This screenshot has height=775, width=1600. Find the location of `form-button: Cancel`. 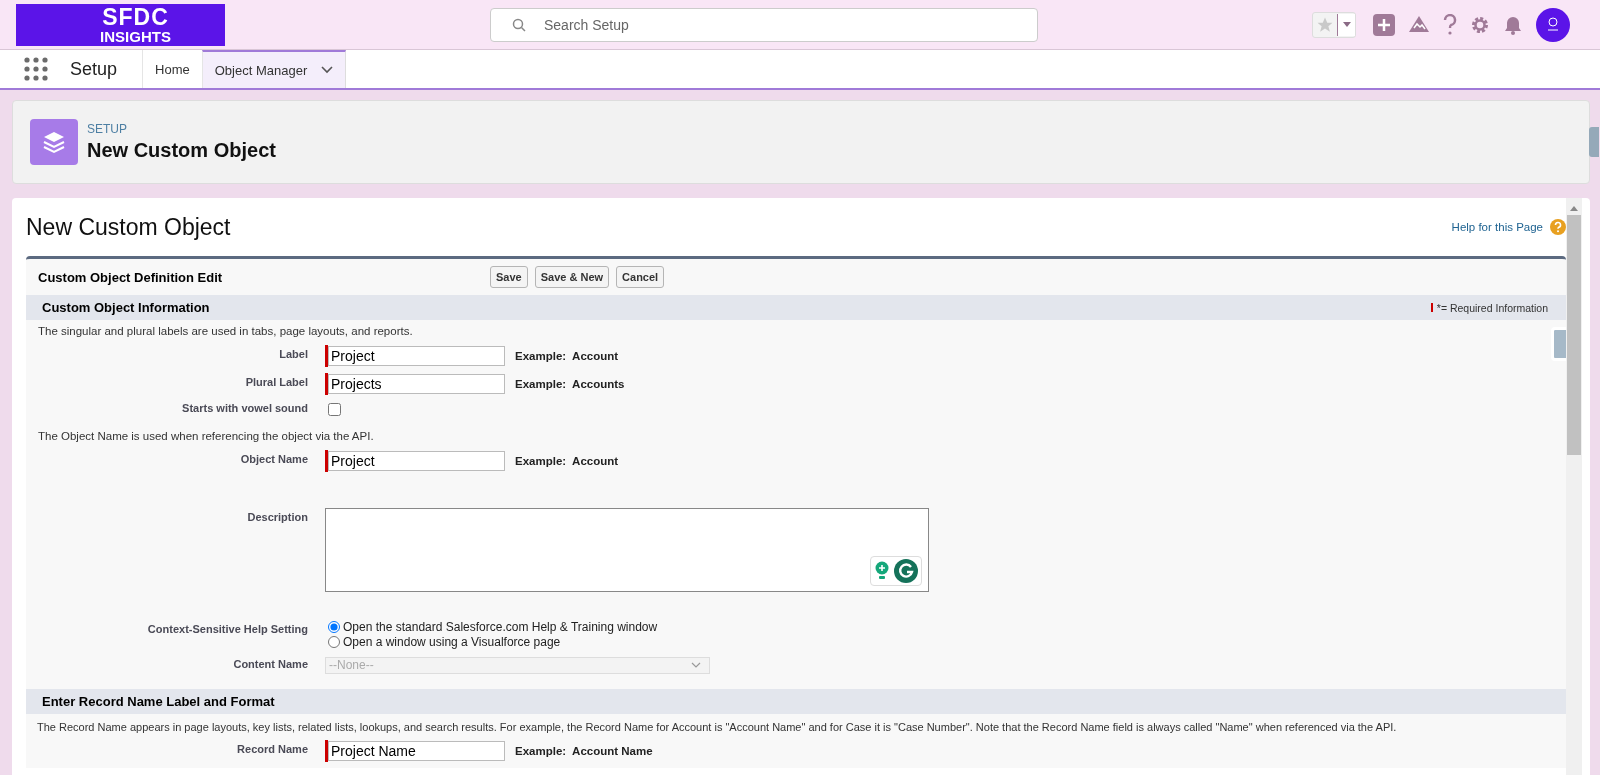

form-button: Cancel is located at coordinates (640, 277).